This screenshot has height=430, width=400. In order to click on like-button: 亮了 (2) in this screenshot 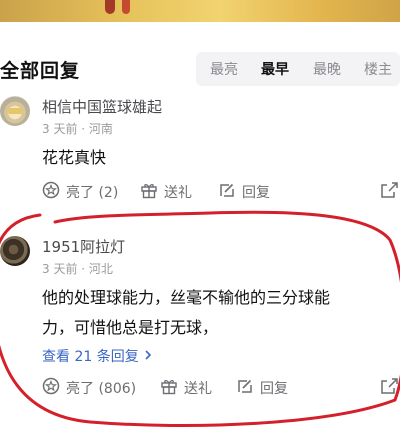, I will do `click(80, 192)`.